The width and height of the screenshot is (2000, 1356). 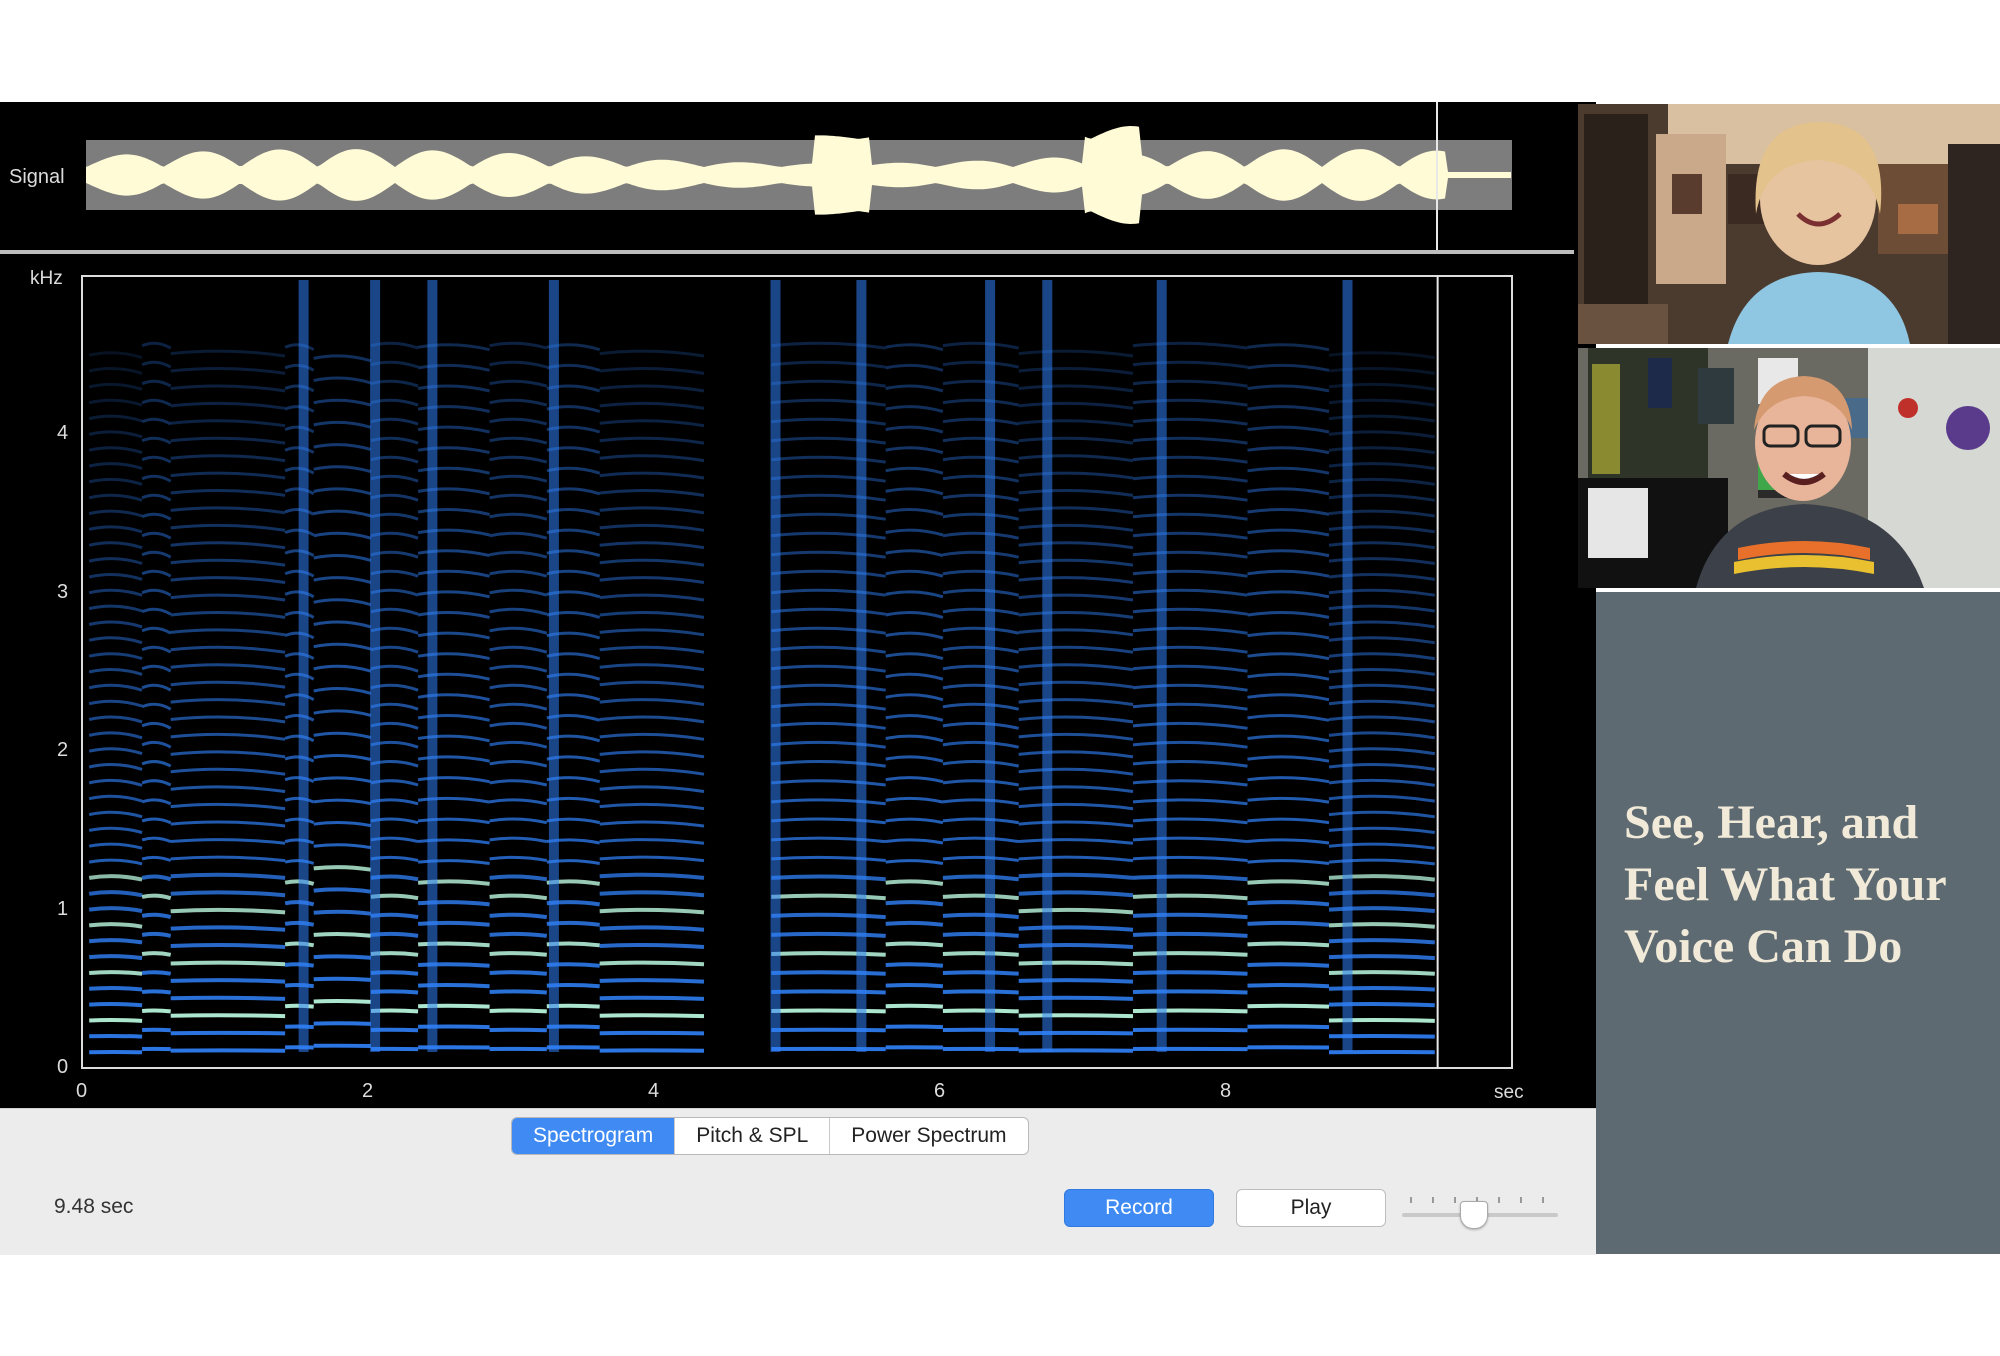 I want to click on participant-2-video, so click(x=1789, y=468).